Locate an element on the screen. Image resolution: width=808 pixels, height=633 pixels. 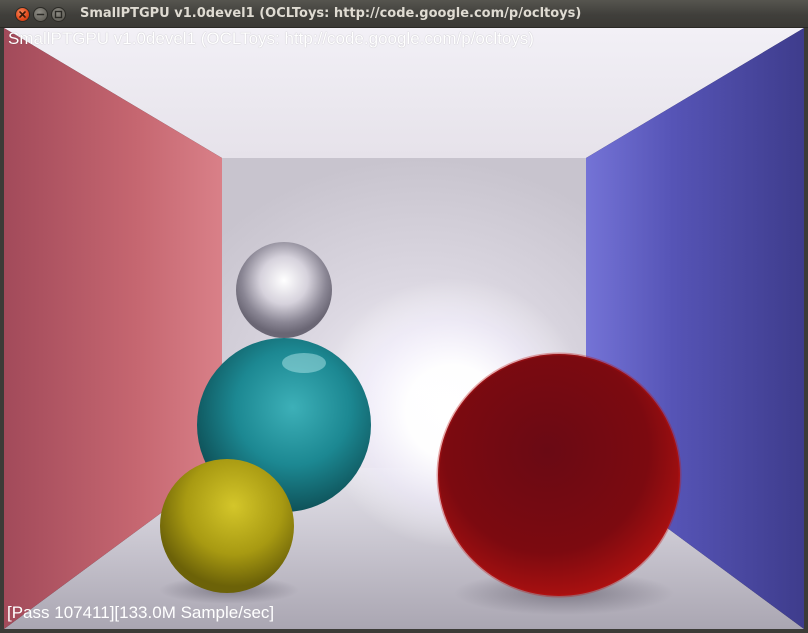
minimize-icon is located at coordinates (40, 14).